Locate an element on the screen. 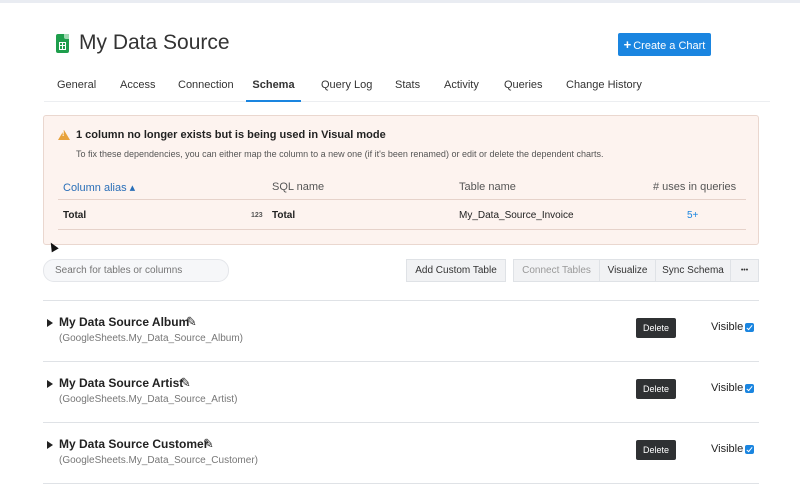 The image size is (800, 491). more-options-button: ••• is located at coordinates (744, 270).